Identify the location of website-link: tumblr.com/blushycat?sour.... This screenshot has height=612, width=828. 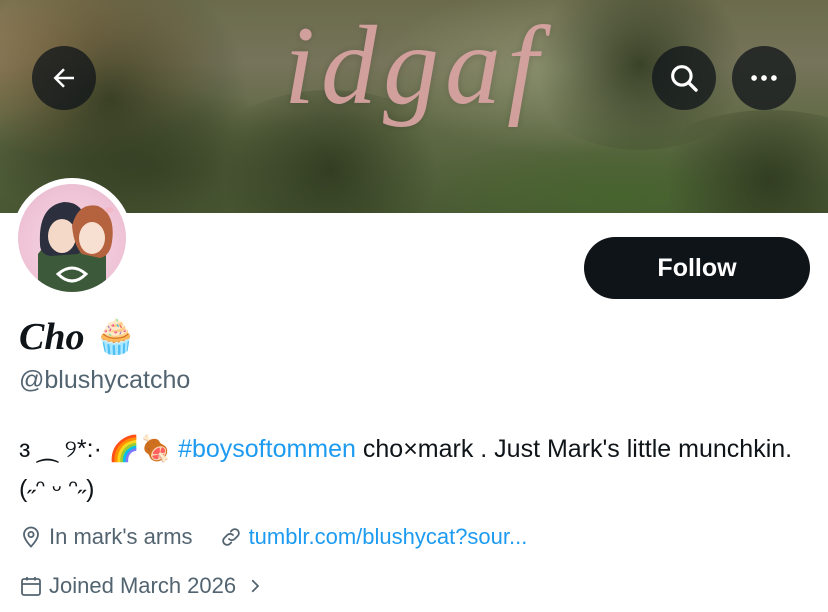
(388, 537).